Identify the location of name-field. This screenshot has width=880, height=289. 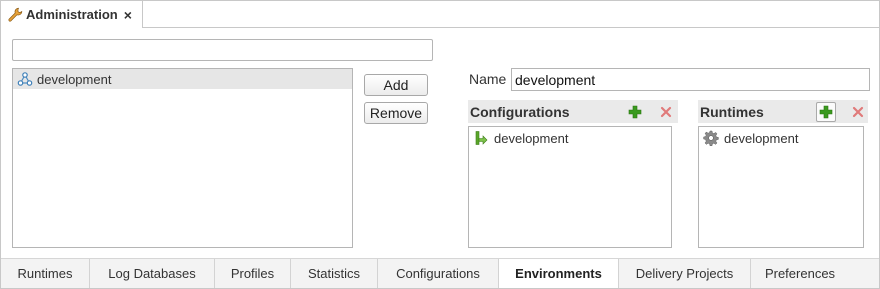
(690, 79).